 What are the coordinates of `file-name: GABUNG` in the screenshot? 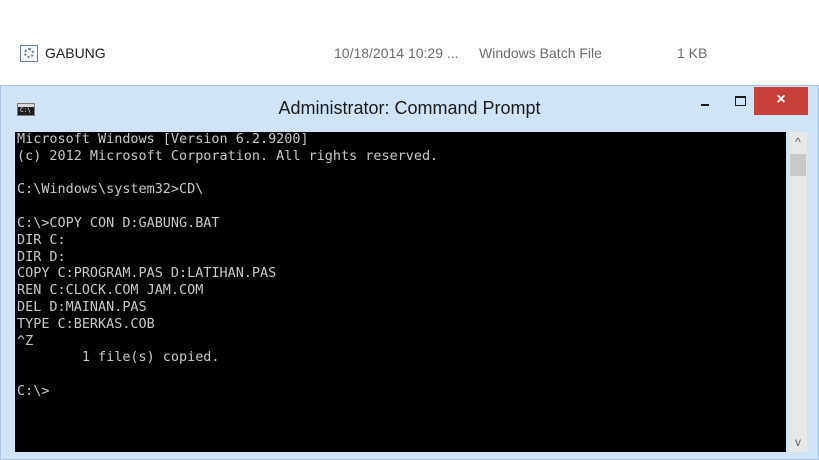 It's located at (75, 53).